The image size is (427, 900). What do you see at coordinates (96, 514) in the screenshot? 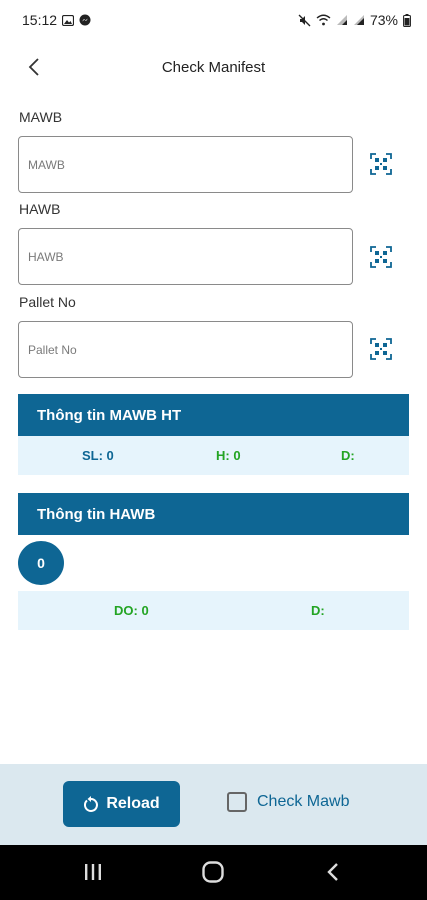
I see `hawb-info-title: Thông tin HAWB` at bounding box center [96, 514].